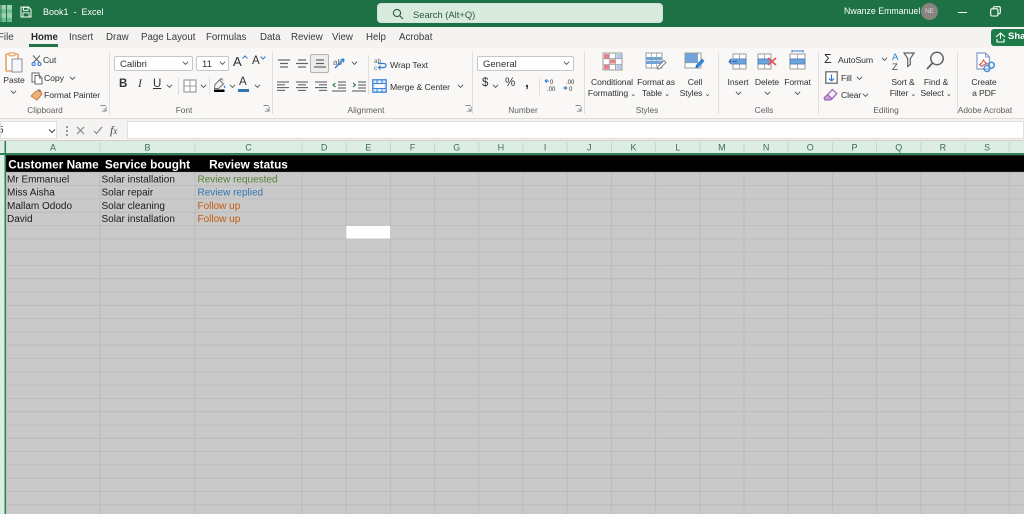 The height and width of the screenshot is (514, 1024). Describe the element at coordinates (677, 148) in the screenshot. I see `svg-text: L` at that location.